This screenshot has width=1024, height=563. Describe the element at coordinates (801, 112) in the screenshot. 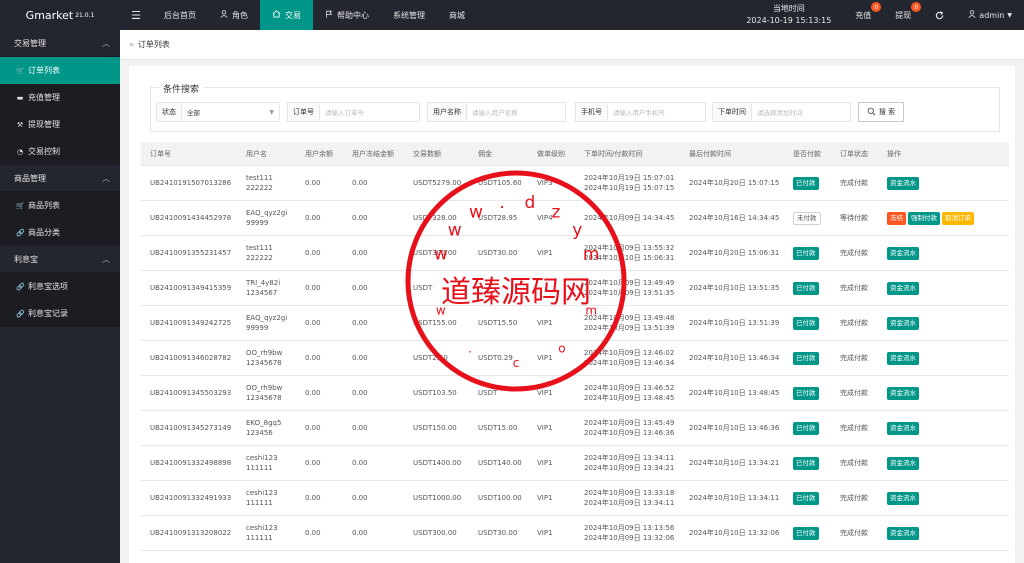

I see `order-time-input: 请选择添加时间` at that location.